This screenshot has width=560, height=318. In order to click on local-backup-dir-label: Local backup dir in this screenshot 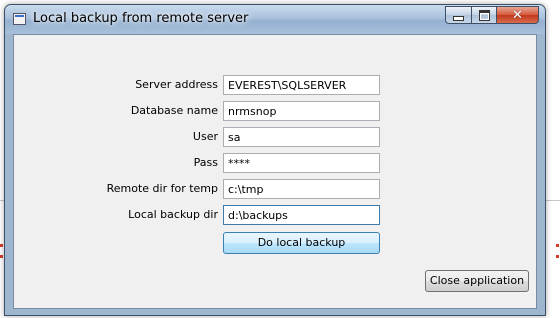, I will do `click(173, 214)`.